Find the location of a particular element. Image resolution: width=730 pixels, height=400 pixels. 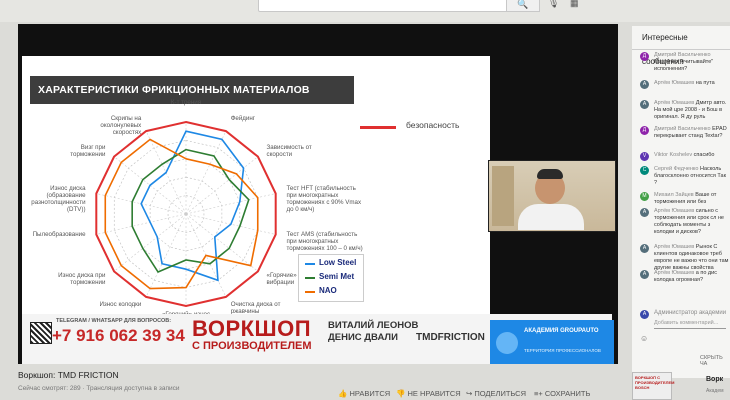

chat-message-text: Артём Юмашев на пута is located at coordinates (692, 83).